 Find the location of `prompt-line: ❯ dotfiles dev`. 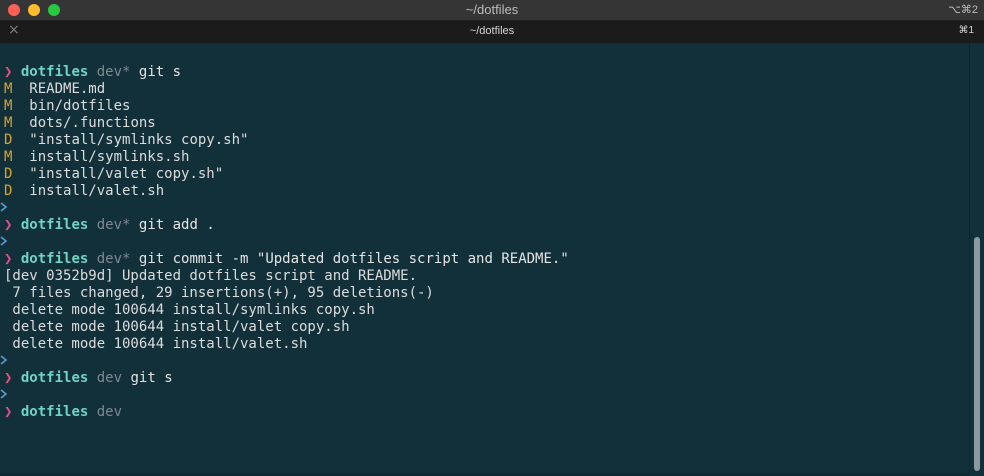

prompt-line: ❯ dotfiles dev is located at coordinates (63, 412).